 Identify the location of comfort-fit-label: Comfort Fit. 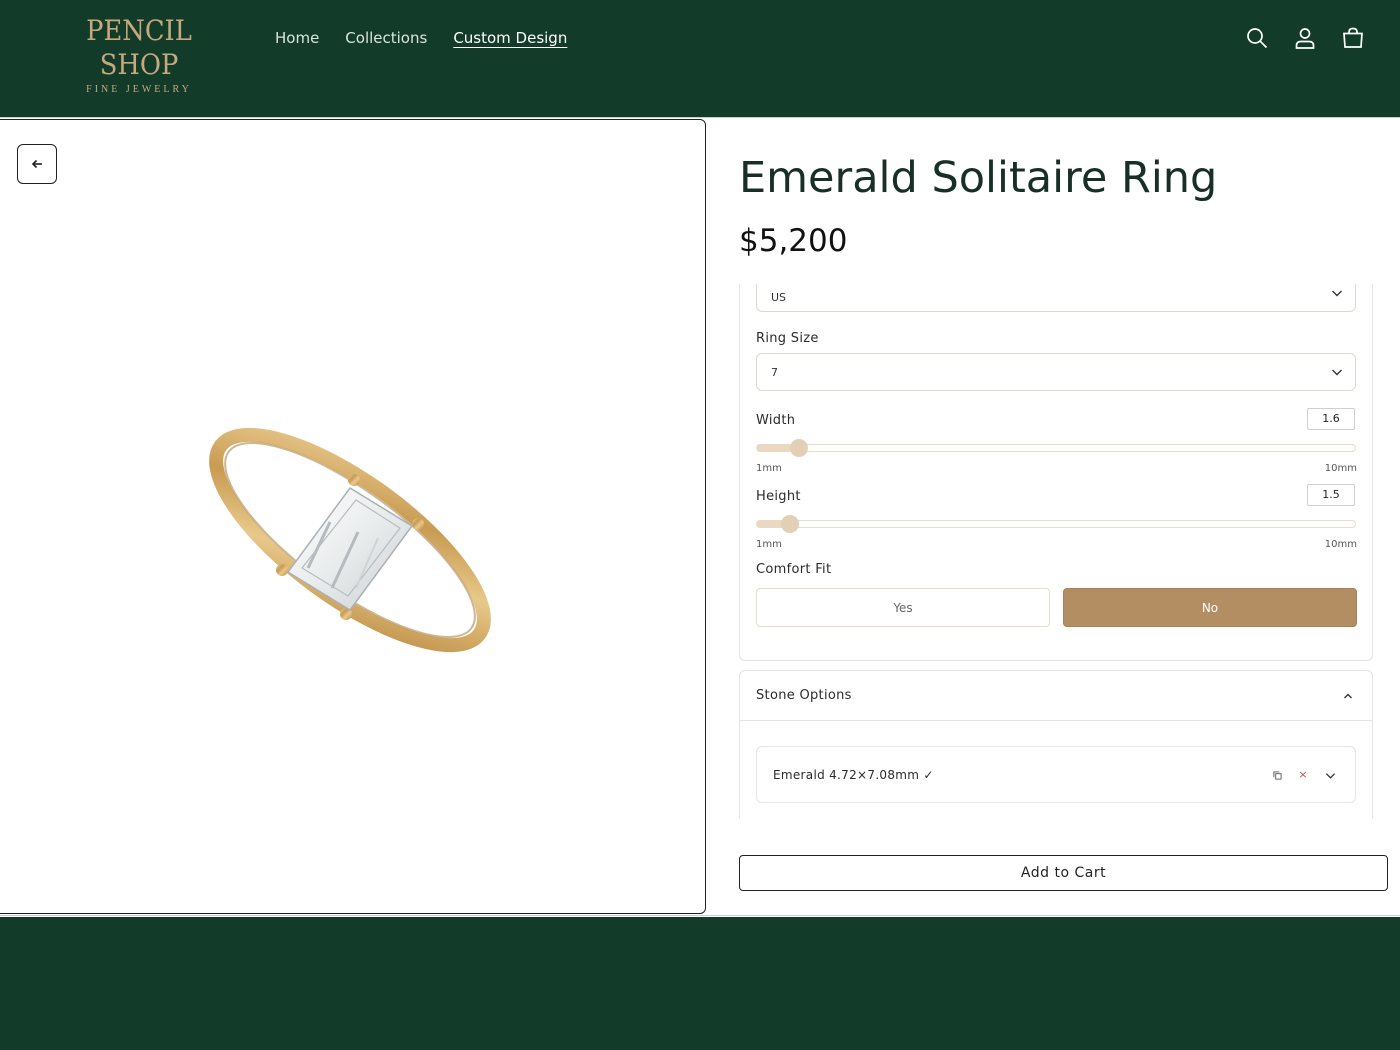
(794, 569).